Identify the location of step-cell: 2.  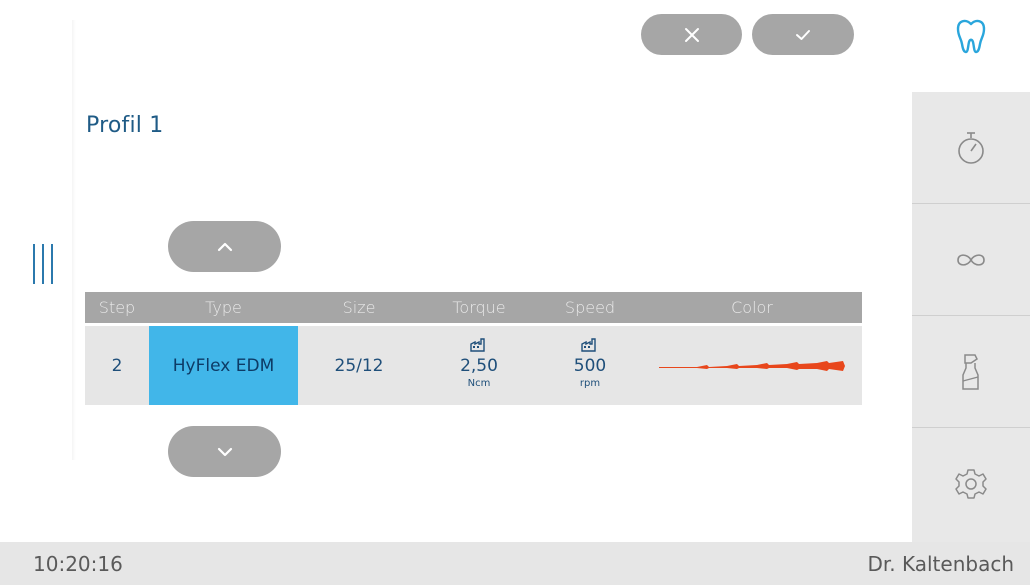
(117, 365).